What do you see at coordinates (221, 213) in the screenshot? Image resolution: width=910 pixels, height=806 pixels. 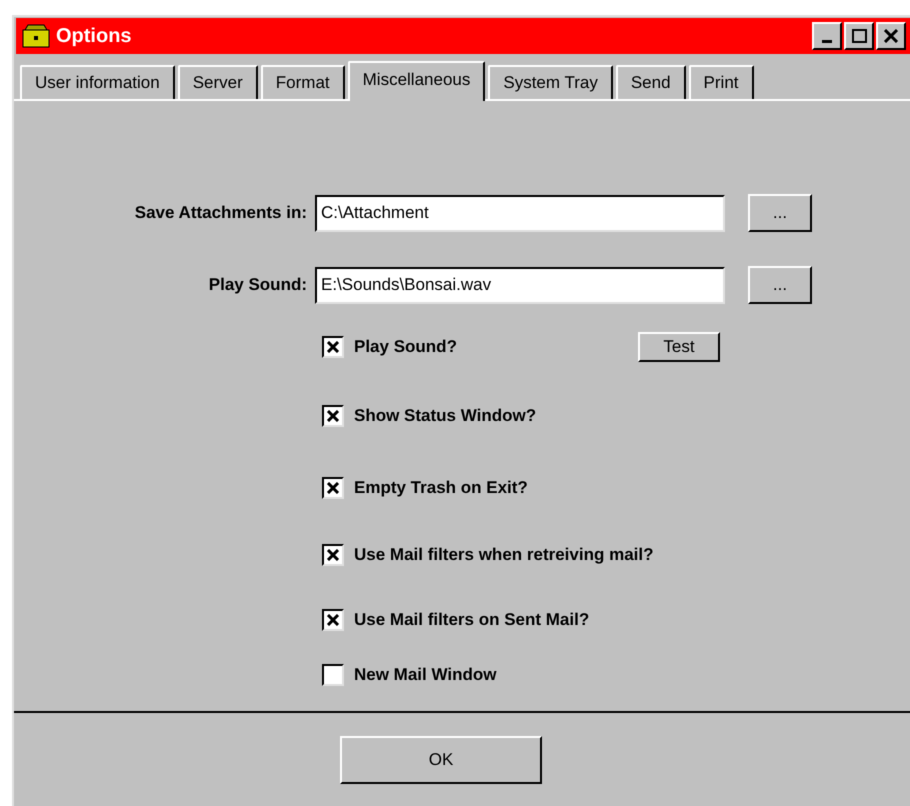 I see `field-label: Save Attachments in:` at bounding box center [221, 213].